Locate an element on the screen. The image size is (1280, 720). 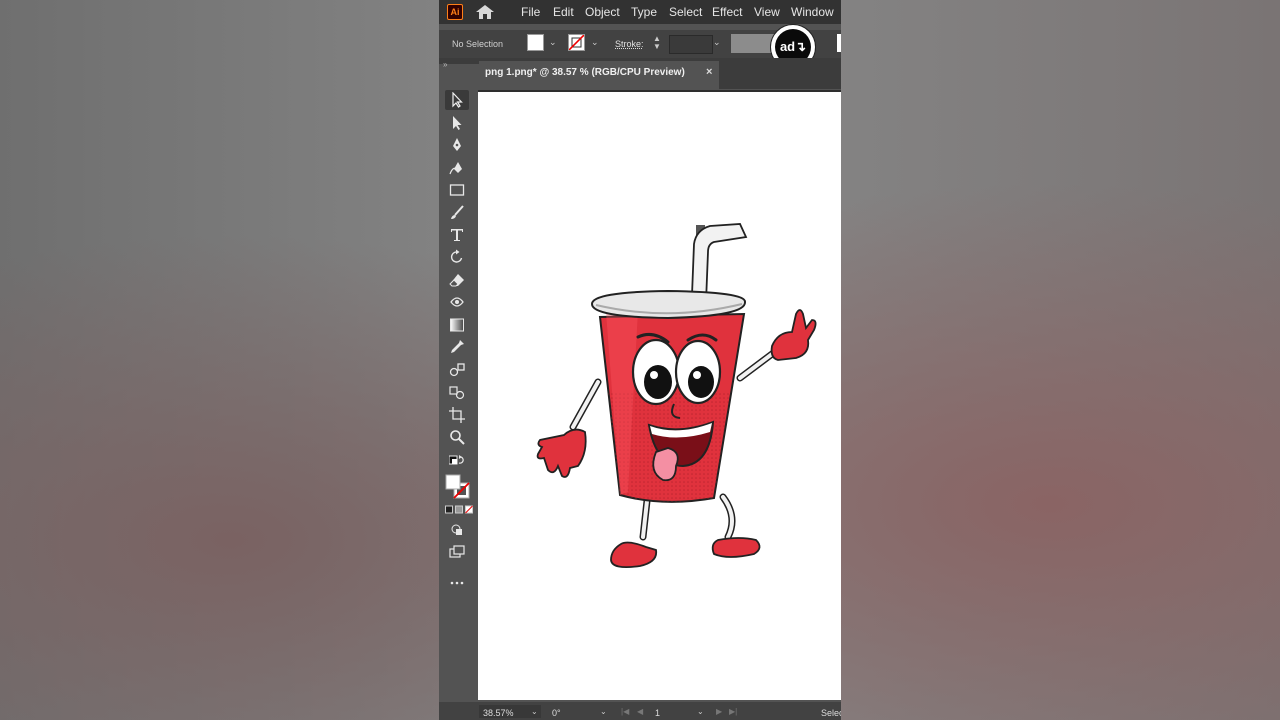
fill-swatch is located at coordinates (535, 42).